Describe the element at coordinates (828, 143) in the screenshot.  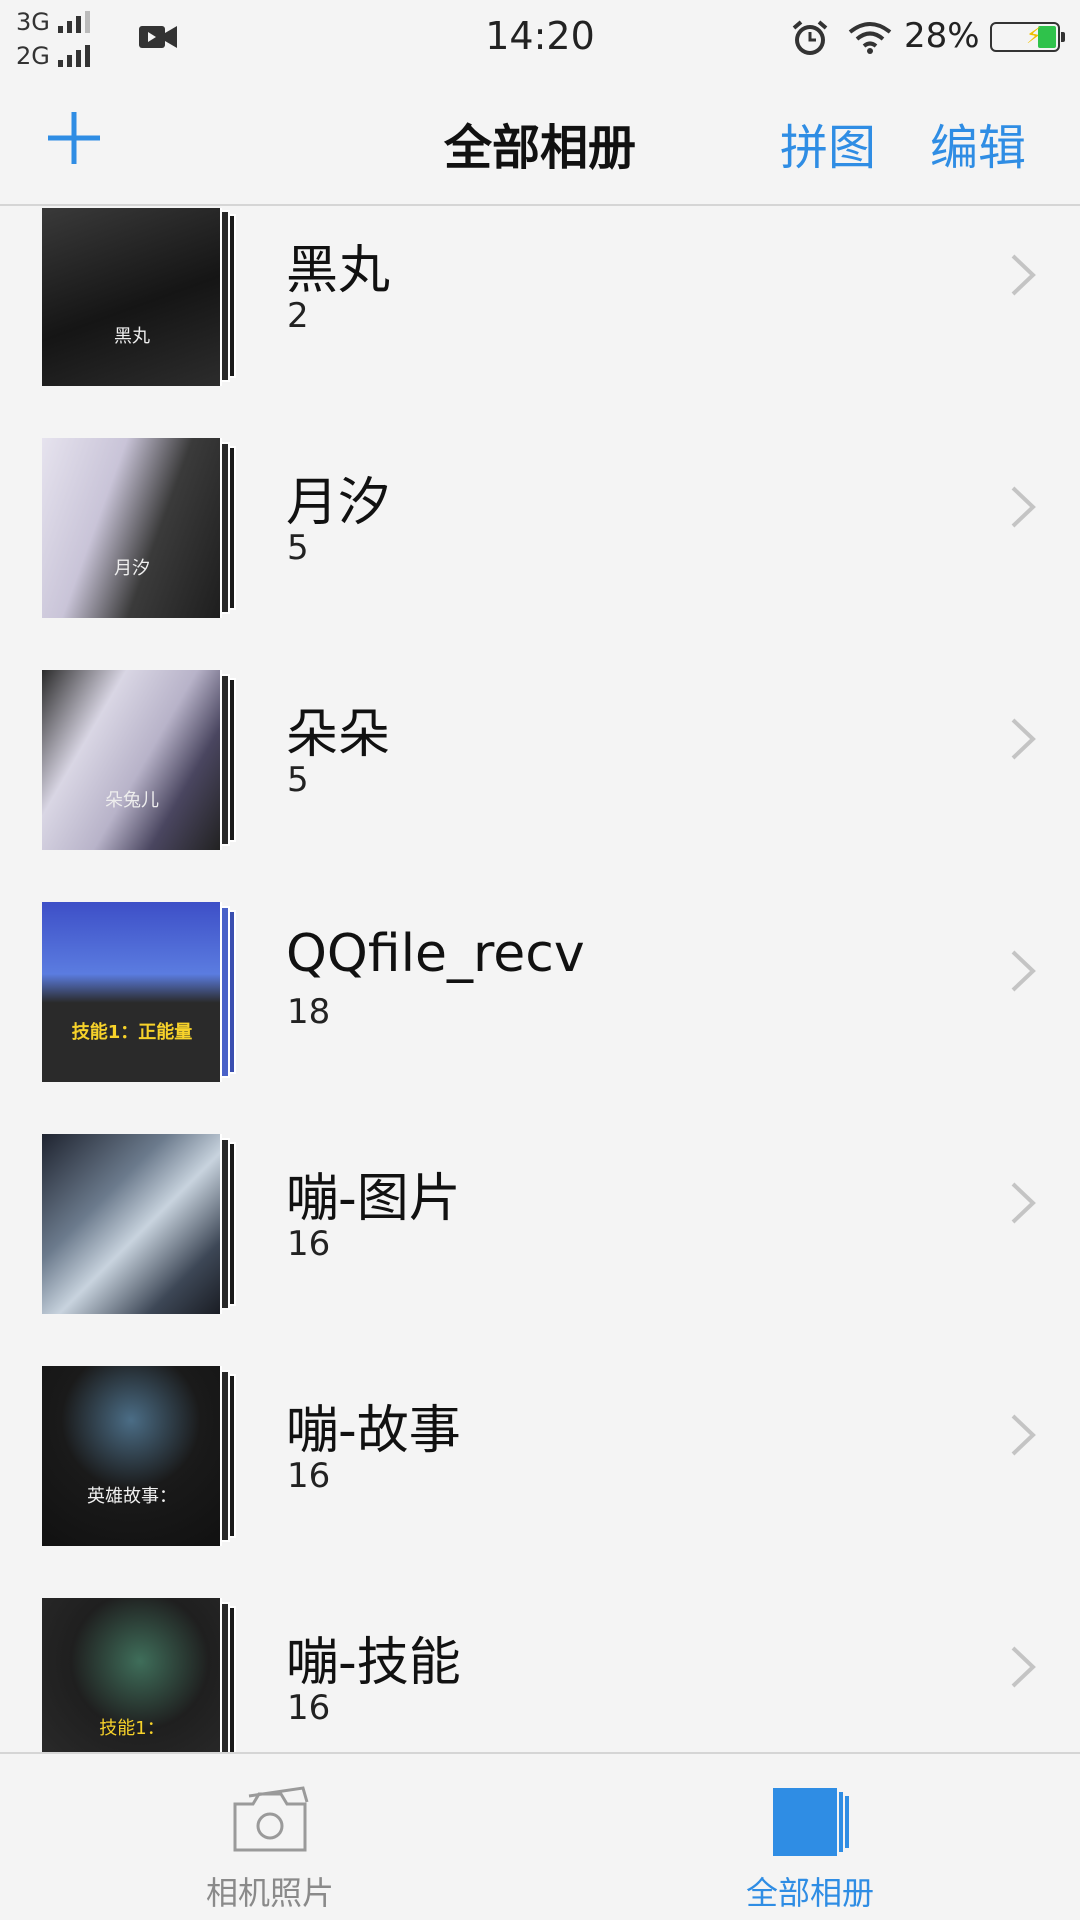
I see `collage-button: 拼图` at that location.